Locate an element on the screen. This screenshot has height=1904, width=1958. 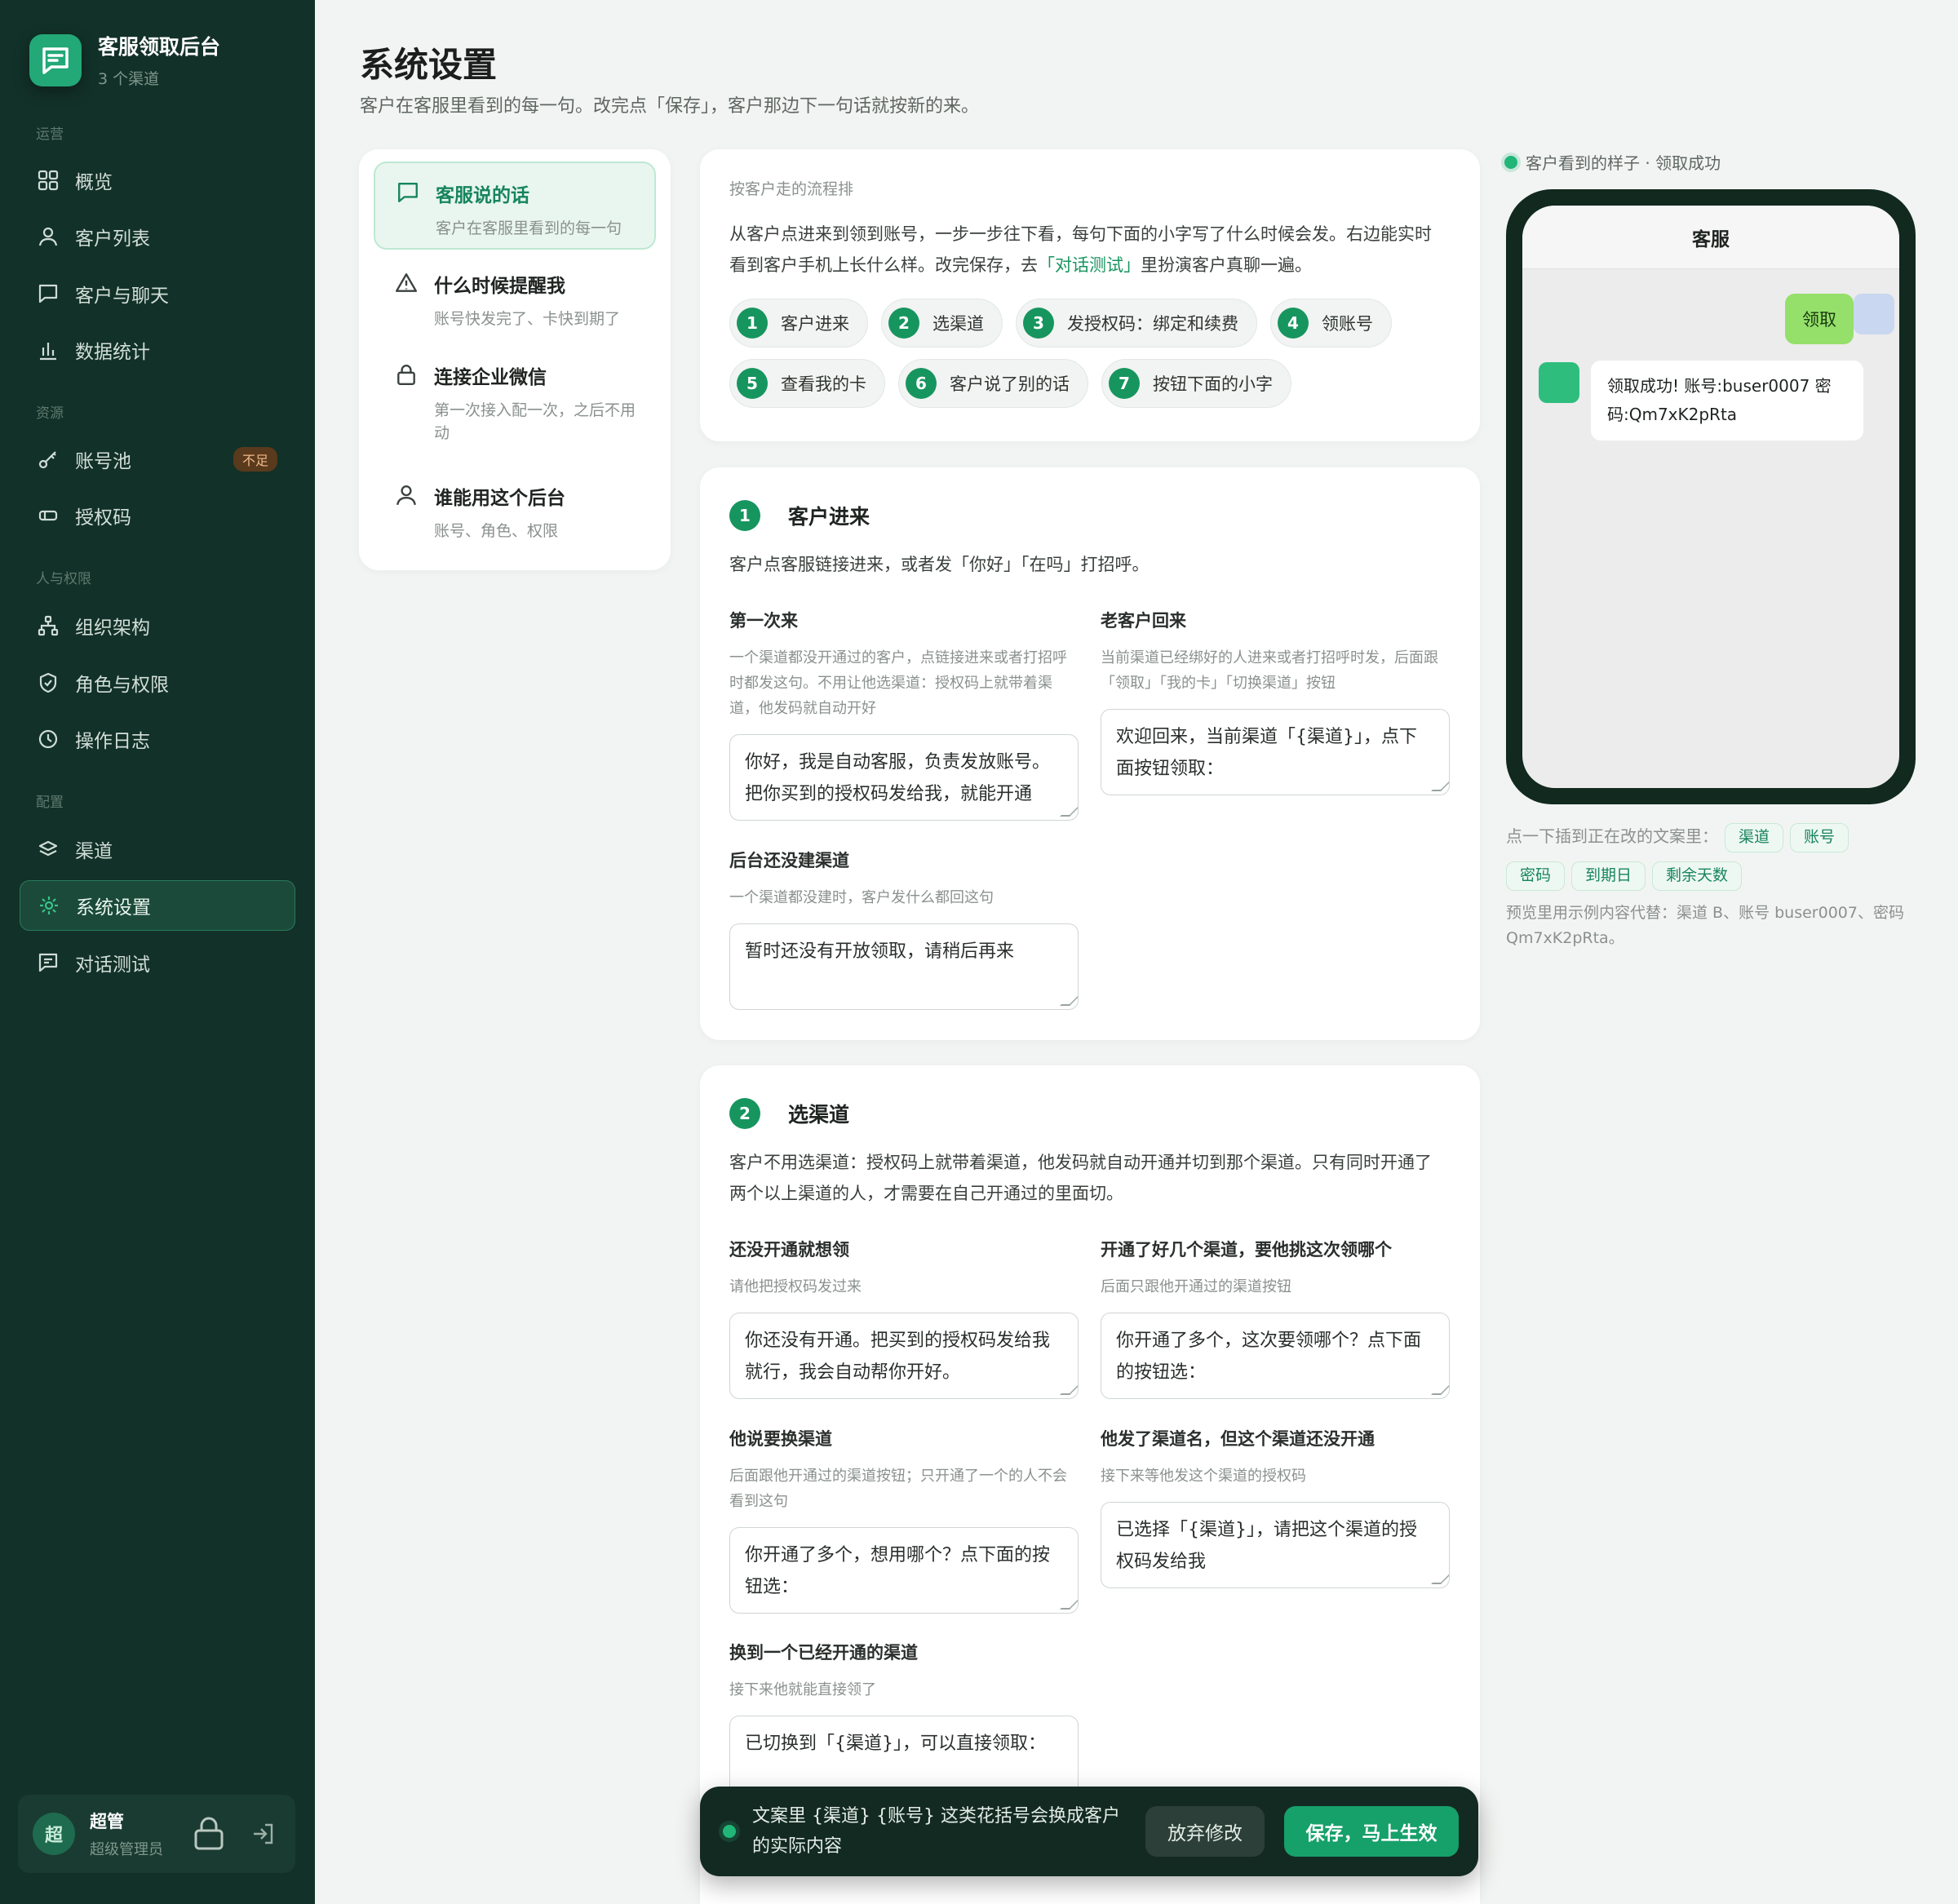
nav-item-chats: 客户与聊天 is located at coordinates (157, 293).